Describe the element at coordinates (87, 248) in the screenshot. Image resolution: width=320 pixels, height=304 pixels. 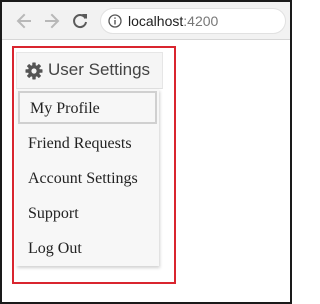
I see `menu-item-log-out: Log Out` at that location.